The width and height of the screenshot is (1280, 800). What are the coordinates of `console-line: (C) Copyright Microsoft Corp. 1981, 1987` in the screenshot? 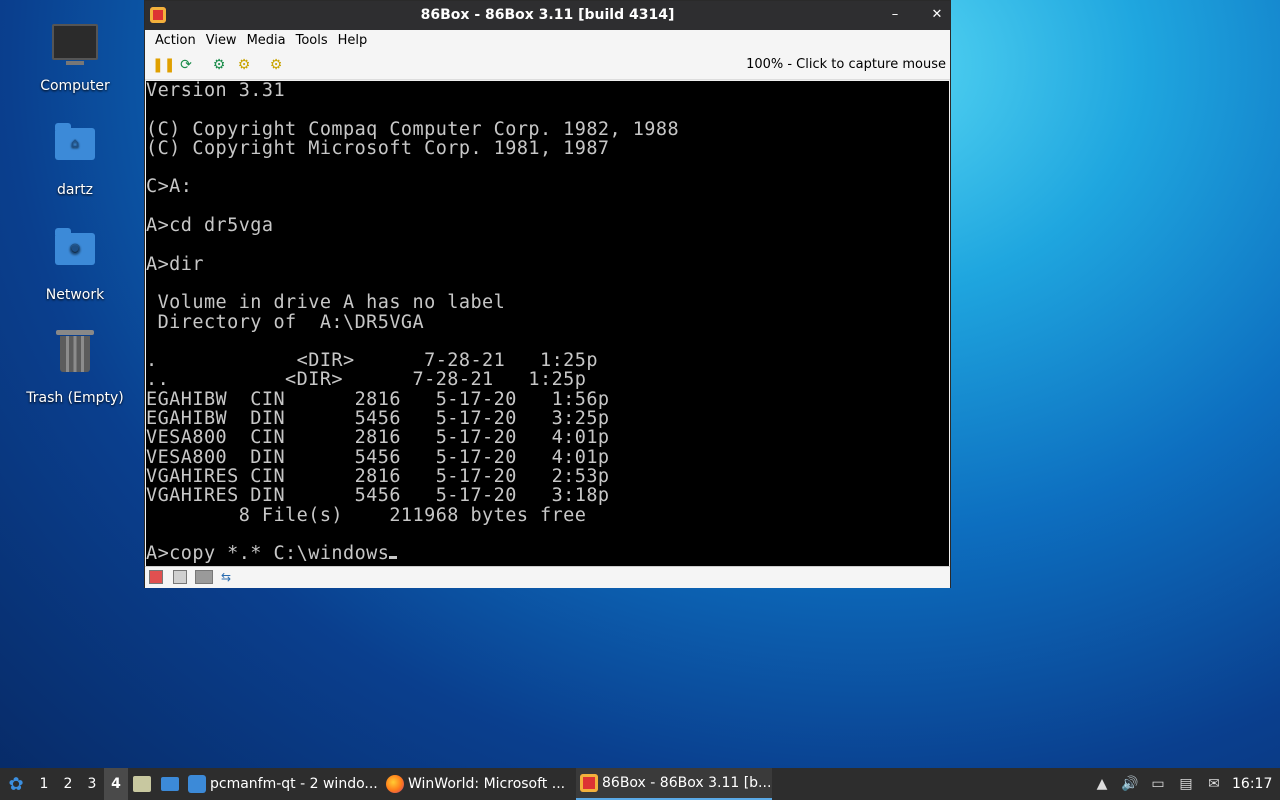 It's located at (378, 148).